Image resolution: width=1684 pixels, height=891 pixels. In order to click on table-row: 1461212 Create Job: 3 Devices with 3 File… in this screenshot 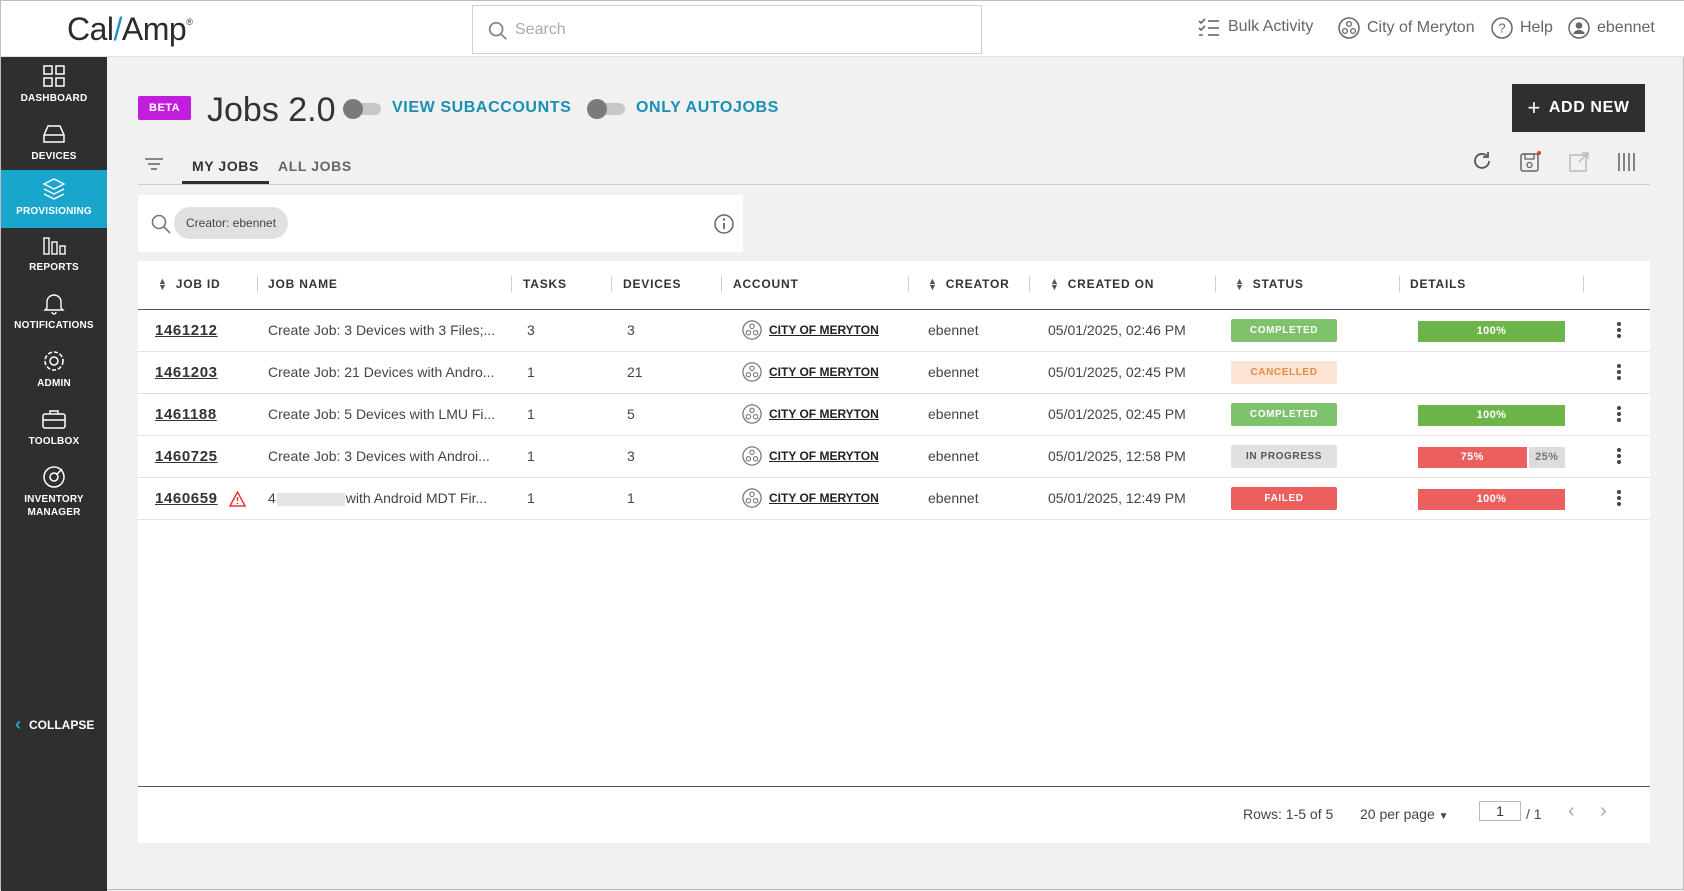, I will do `click(894, 331)`.